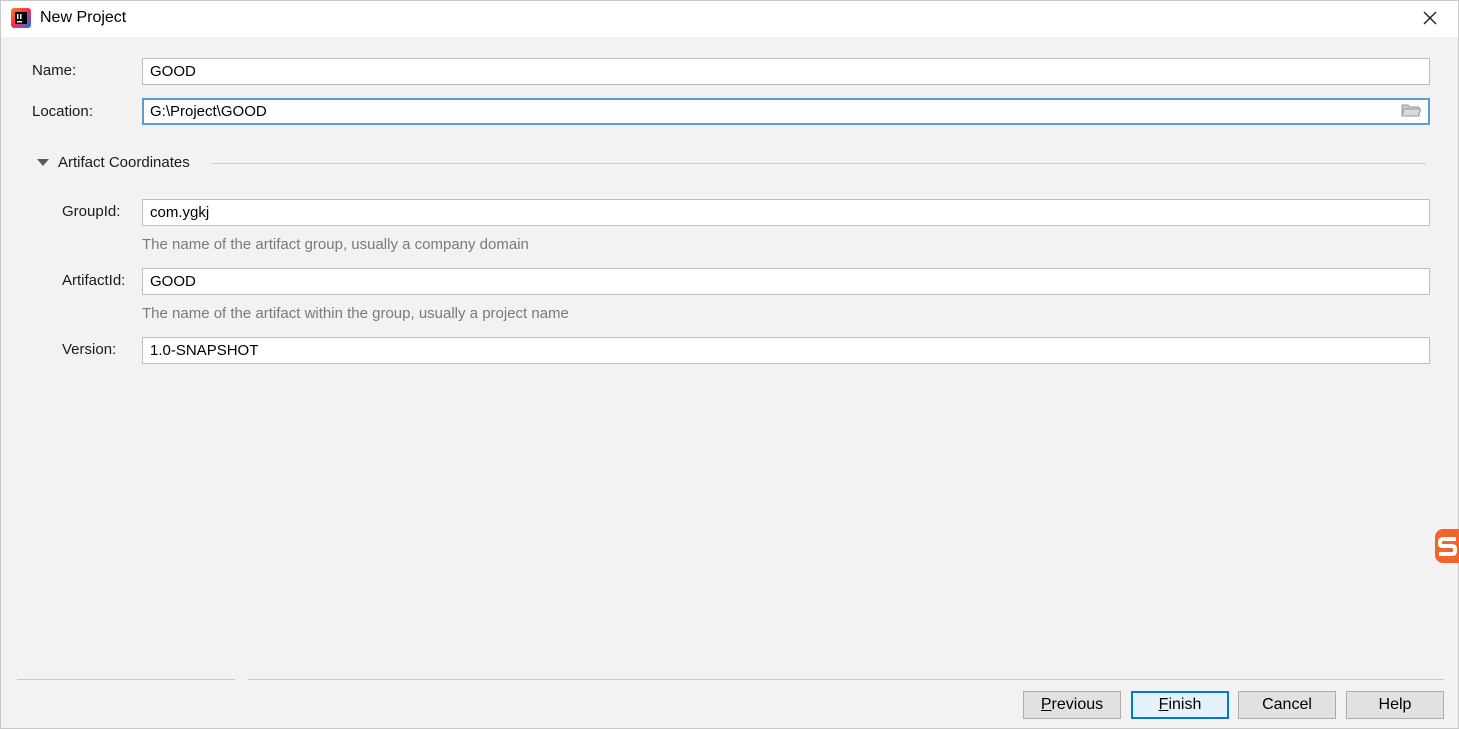 This screenshot has height=729, width=1459. I want to click on groupid-label: GroupId:, so click(91, 211).